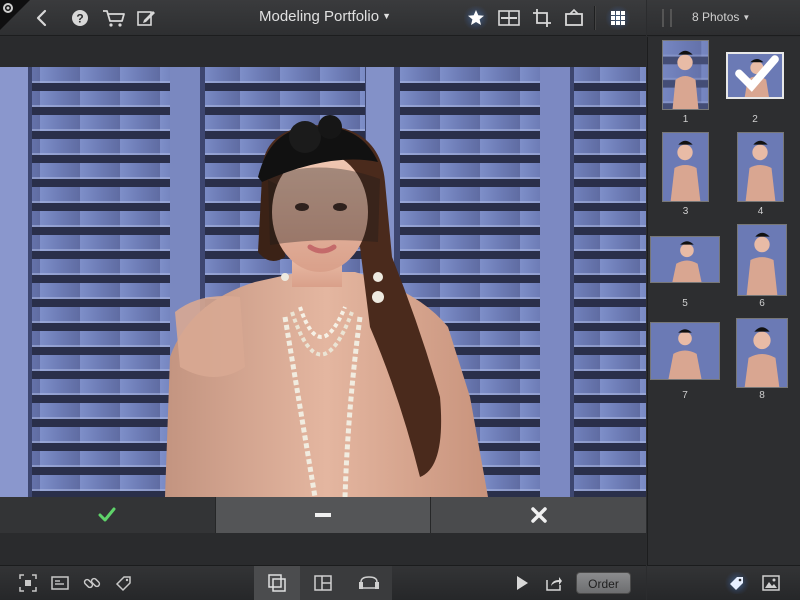 Image resolution: width=800 pixels, height=600 pixels. I want to click on thumbnail-number: 4, so click(760, 211).